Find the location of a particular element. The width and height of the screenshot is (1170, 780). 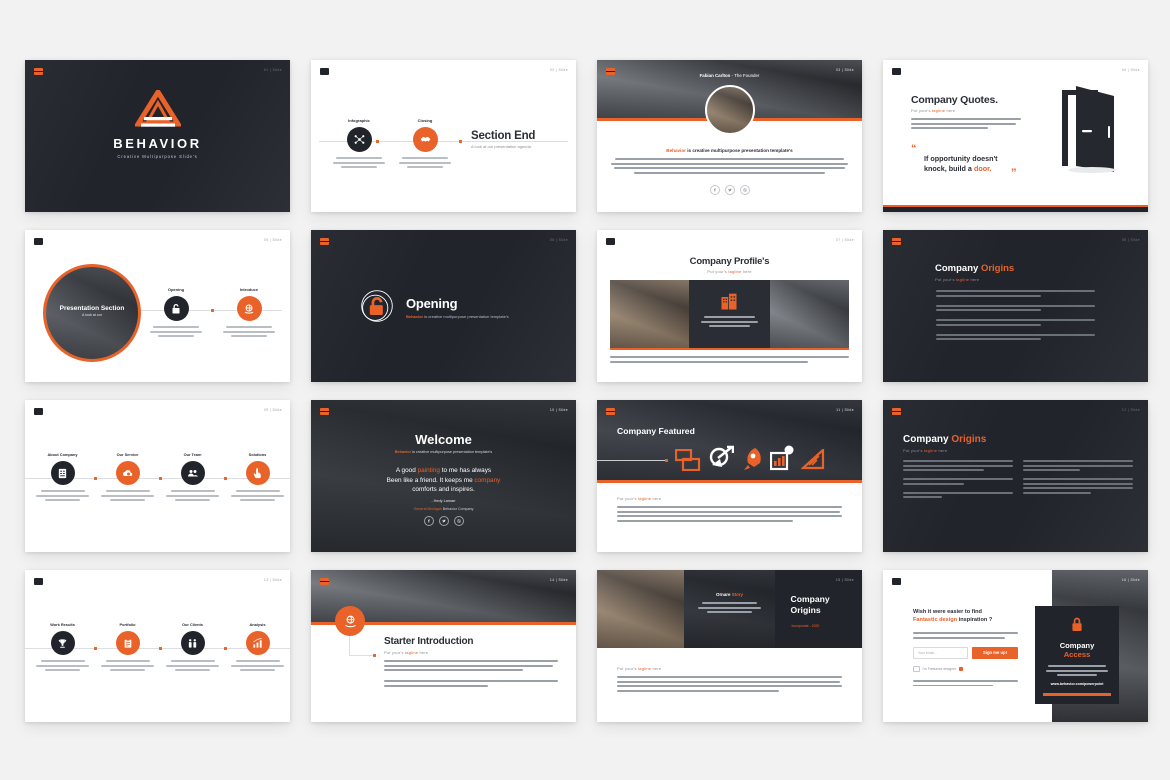

team-meeting-photo is located at coordinates (809, 314).